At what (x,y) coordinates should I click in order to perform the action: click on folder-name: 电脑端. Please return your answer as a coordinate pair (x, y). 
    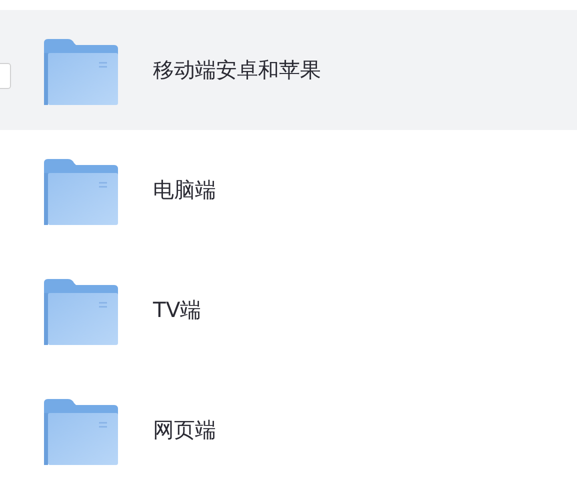
    Looking at the image, I should click on (184, 190).